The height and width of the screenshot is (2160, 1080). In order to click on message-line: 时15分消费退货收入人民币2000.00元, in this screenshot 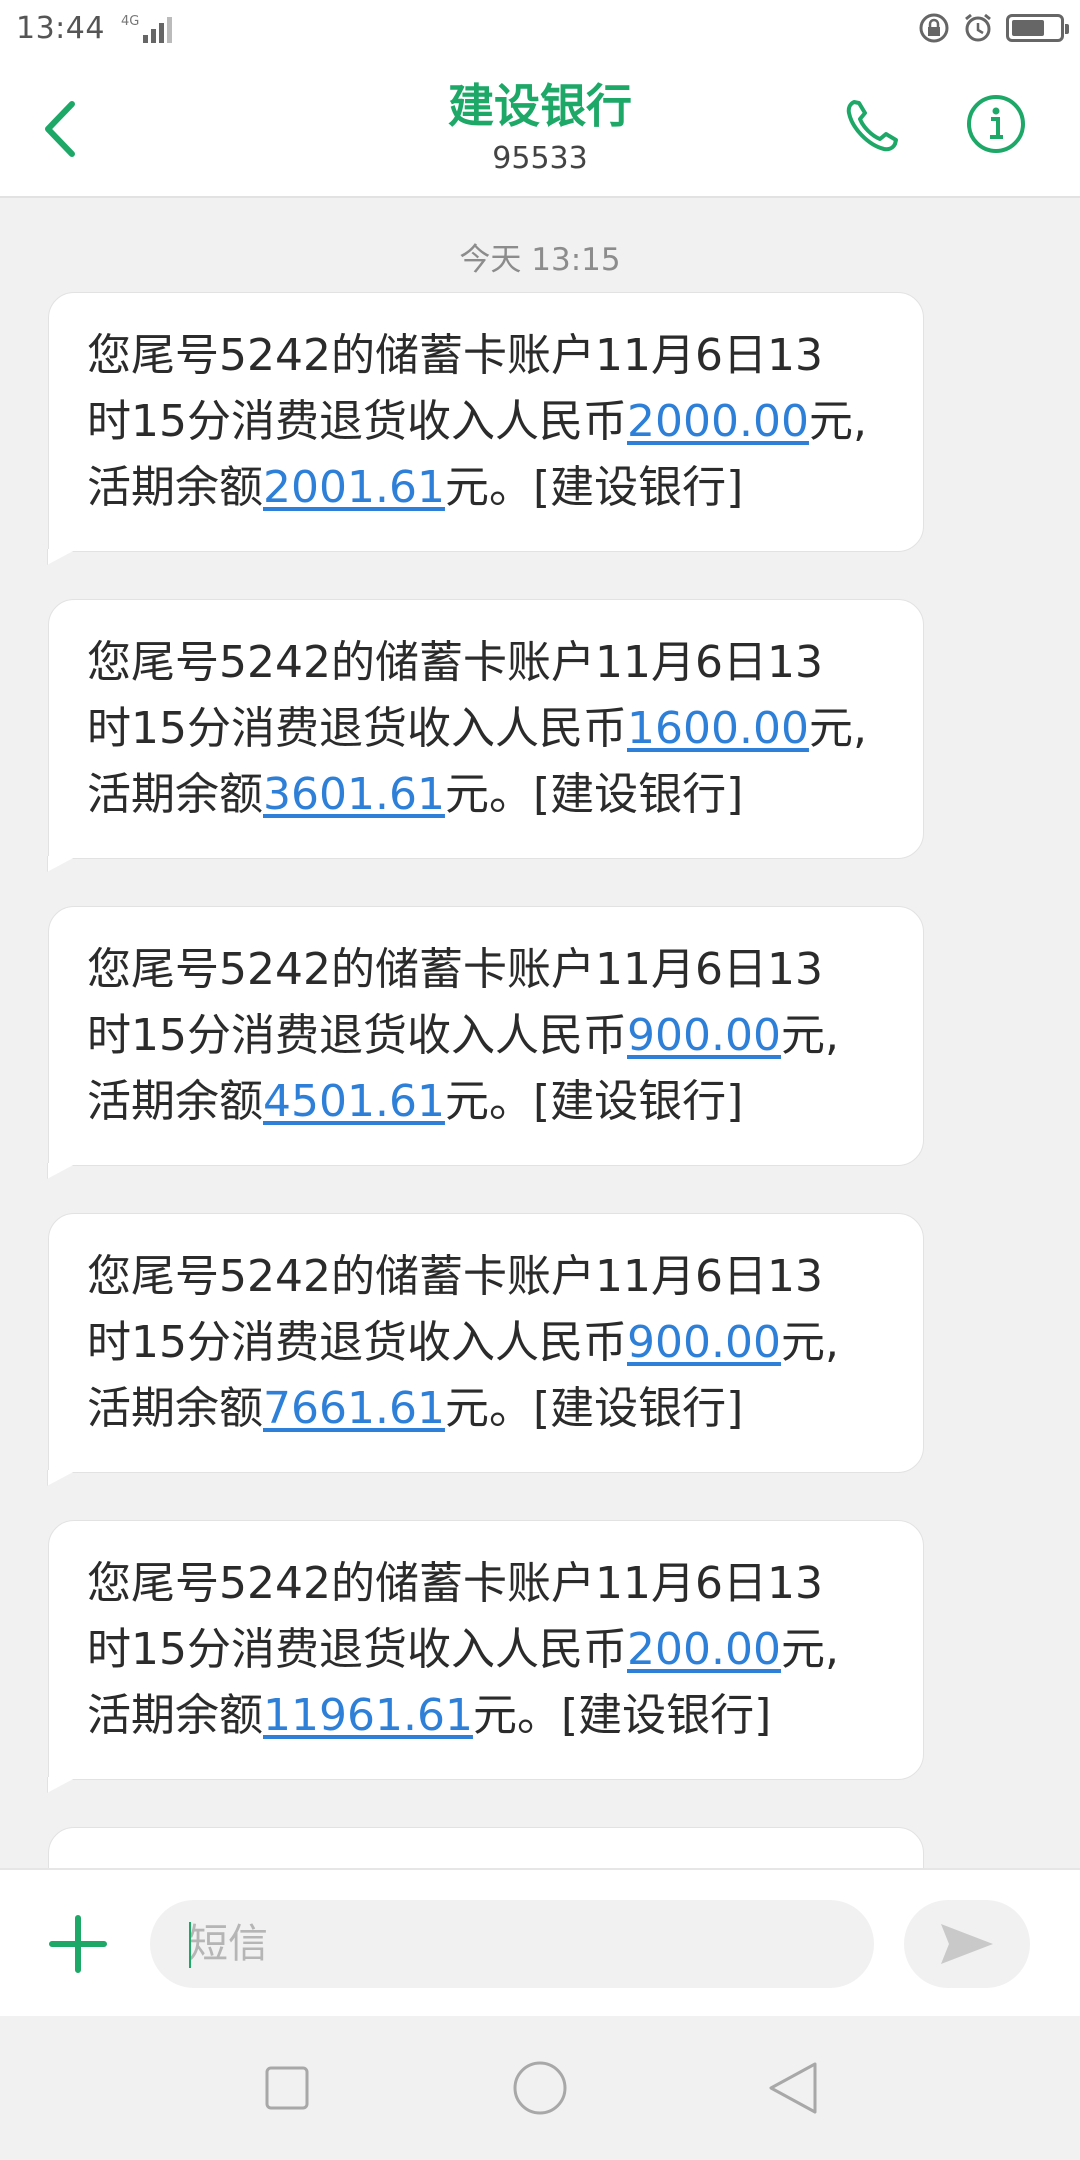, I will do `click(487, 422)`.